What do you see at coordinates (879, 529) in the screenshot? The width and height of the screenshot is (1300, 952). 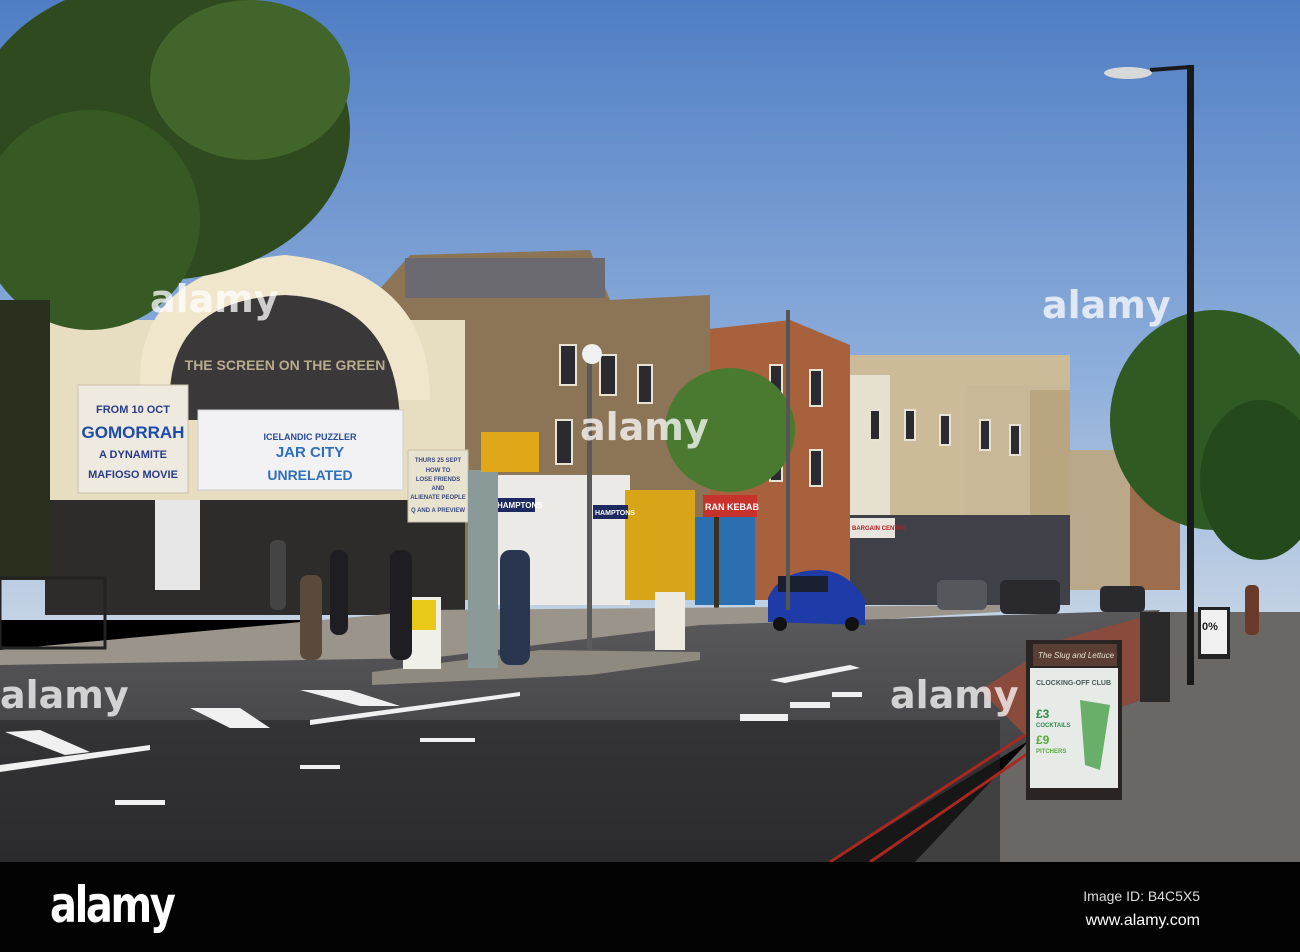 I see `shop-sign: BARGAIN CENTRE` at bounding box center [879, 529].